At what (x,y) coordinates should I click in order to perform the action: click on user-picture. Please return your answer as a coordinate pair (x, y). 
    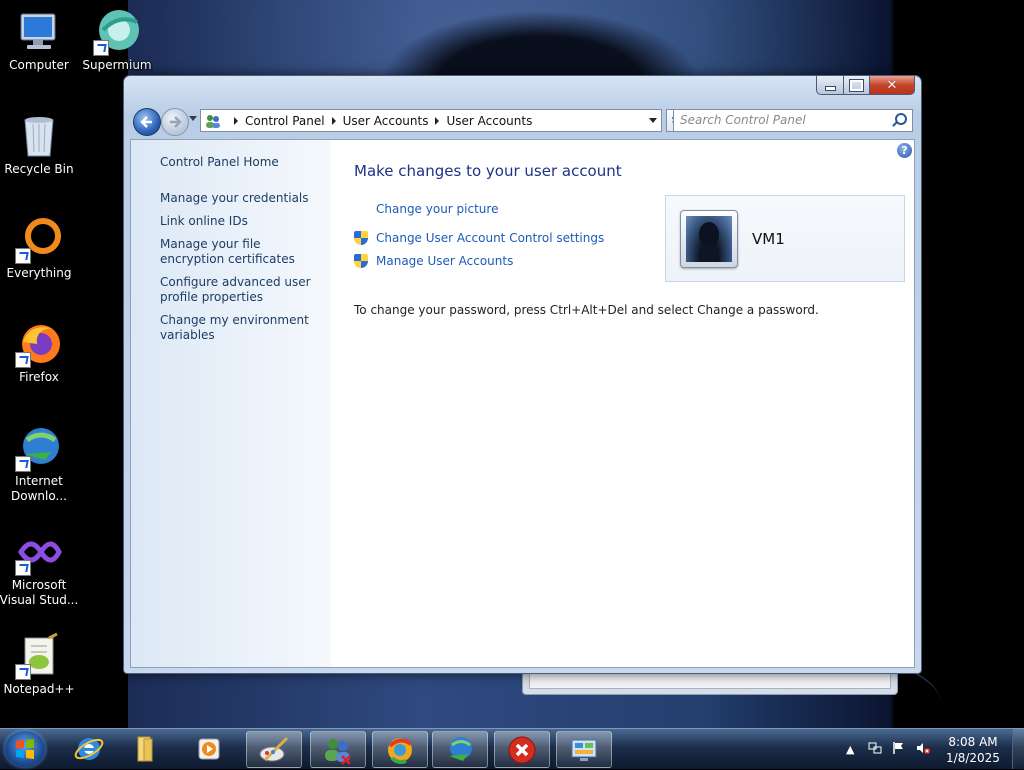
    Looking at the image, I should click on (709, 239).